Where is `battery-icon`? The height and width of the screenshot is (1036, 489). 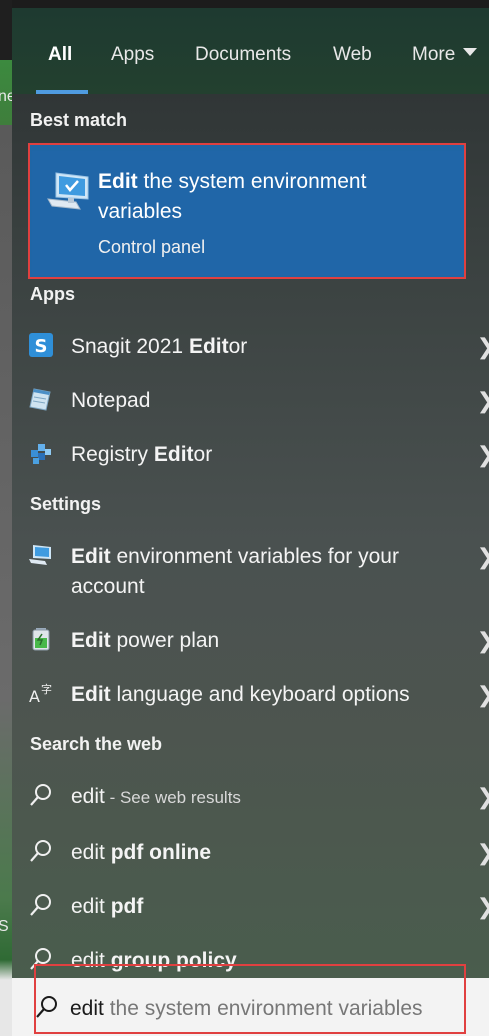
battery-icon is located at coordinates (41, 639).